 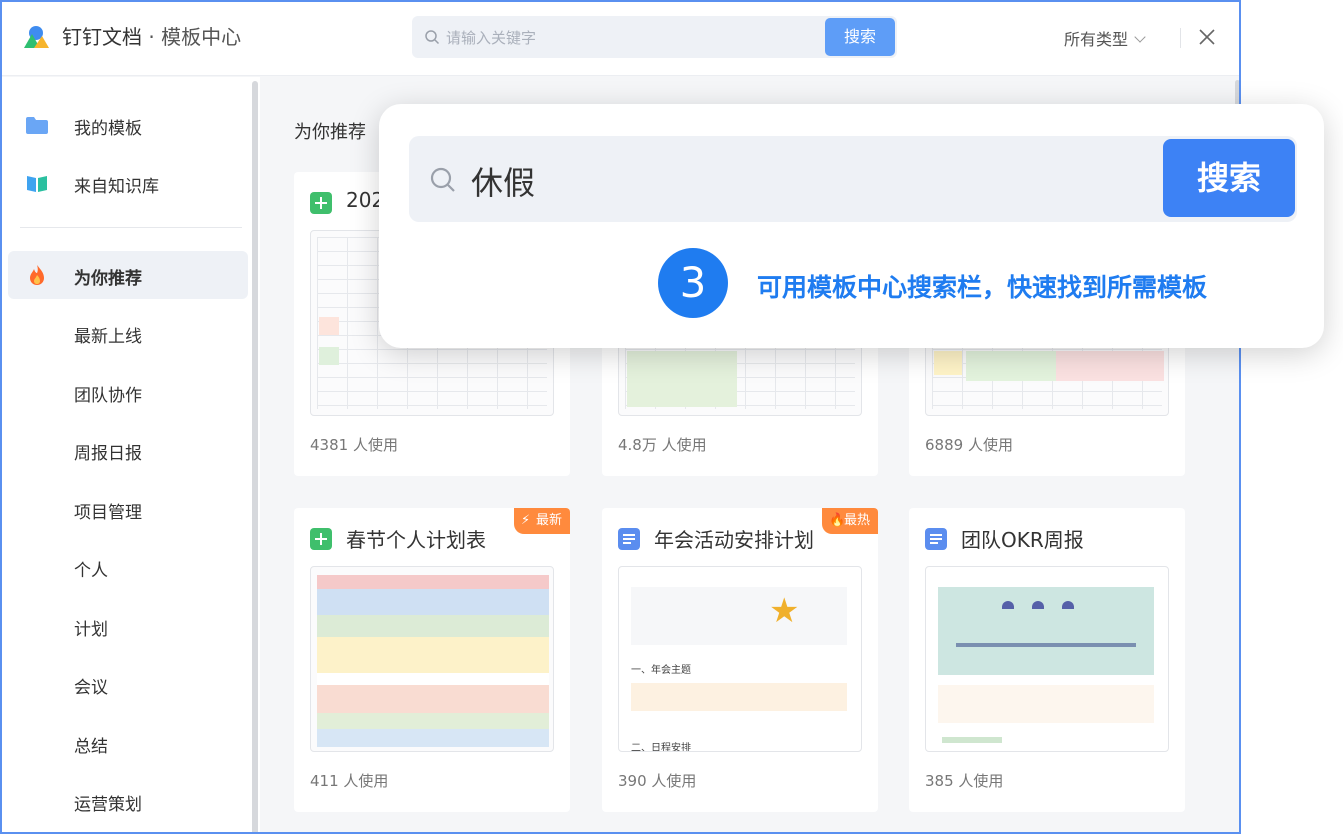 What do you see at coordinates (784, 611) in the screenshot?
I see `star-icon: ★` at bounding box center [784, 611].